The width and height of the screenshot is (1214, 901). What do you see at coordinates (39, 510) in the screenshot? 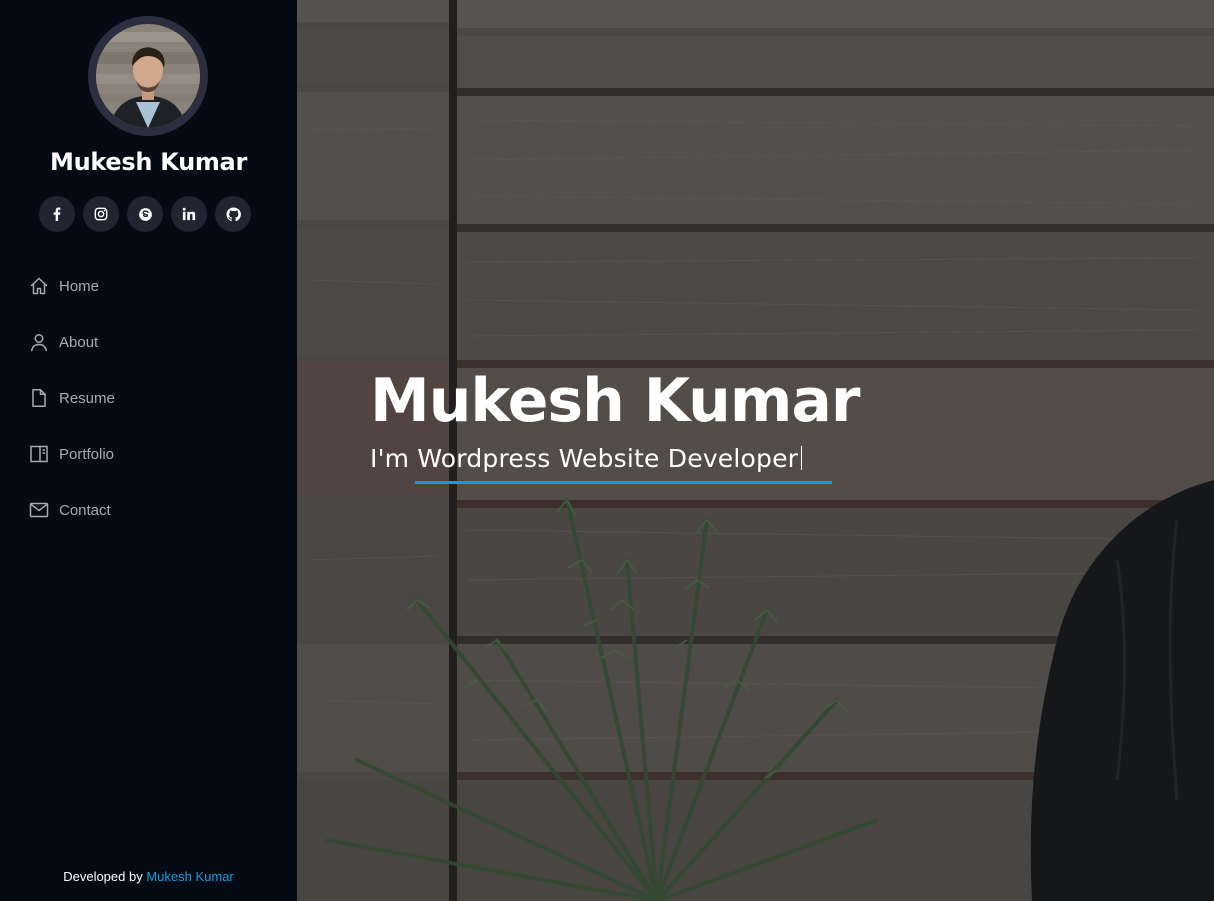
I see `envelope-icon` at bounding box center [39, 510].